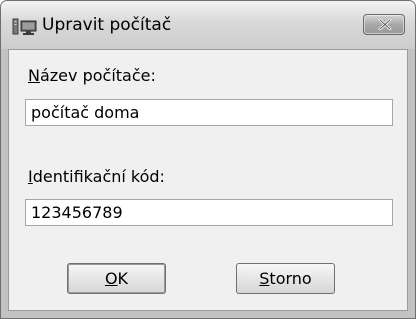  I want to click on cancel-button-label: torno, so click(290, 278).